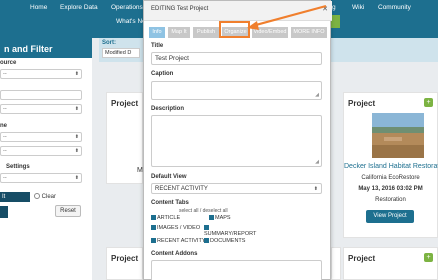 This screenshot has height=280, width=438. I want to click on checkbox-images-video: IMAGES / VIDEO, so click(175, 228).